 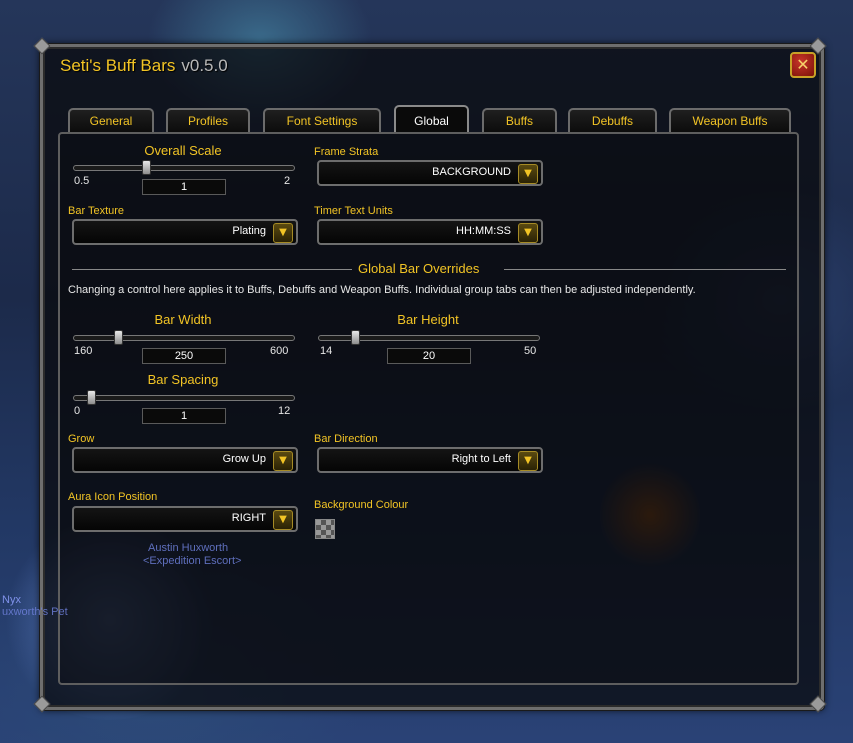 What do you see at coordinates (355, 337) in the screenshot?
I see `bar-height-thumb` at bounding box center [355, 337].